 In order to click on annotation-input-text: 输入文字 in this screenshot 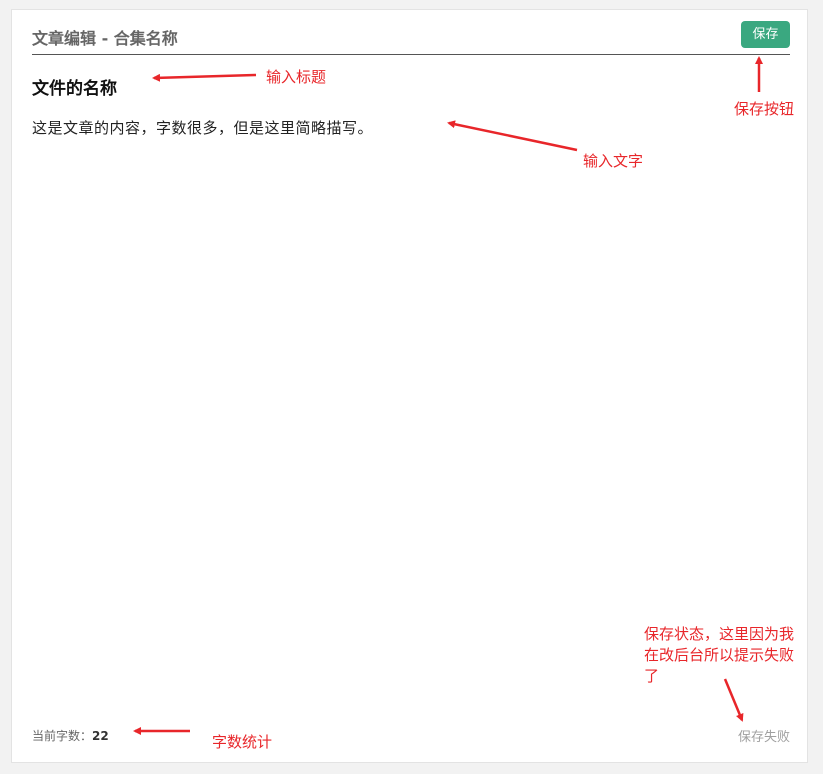, I will do `click(613, 161)`.